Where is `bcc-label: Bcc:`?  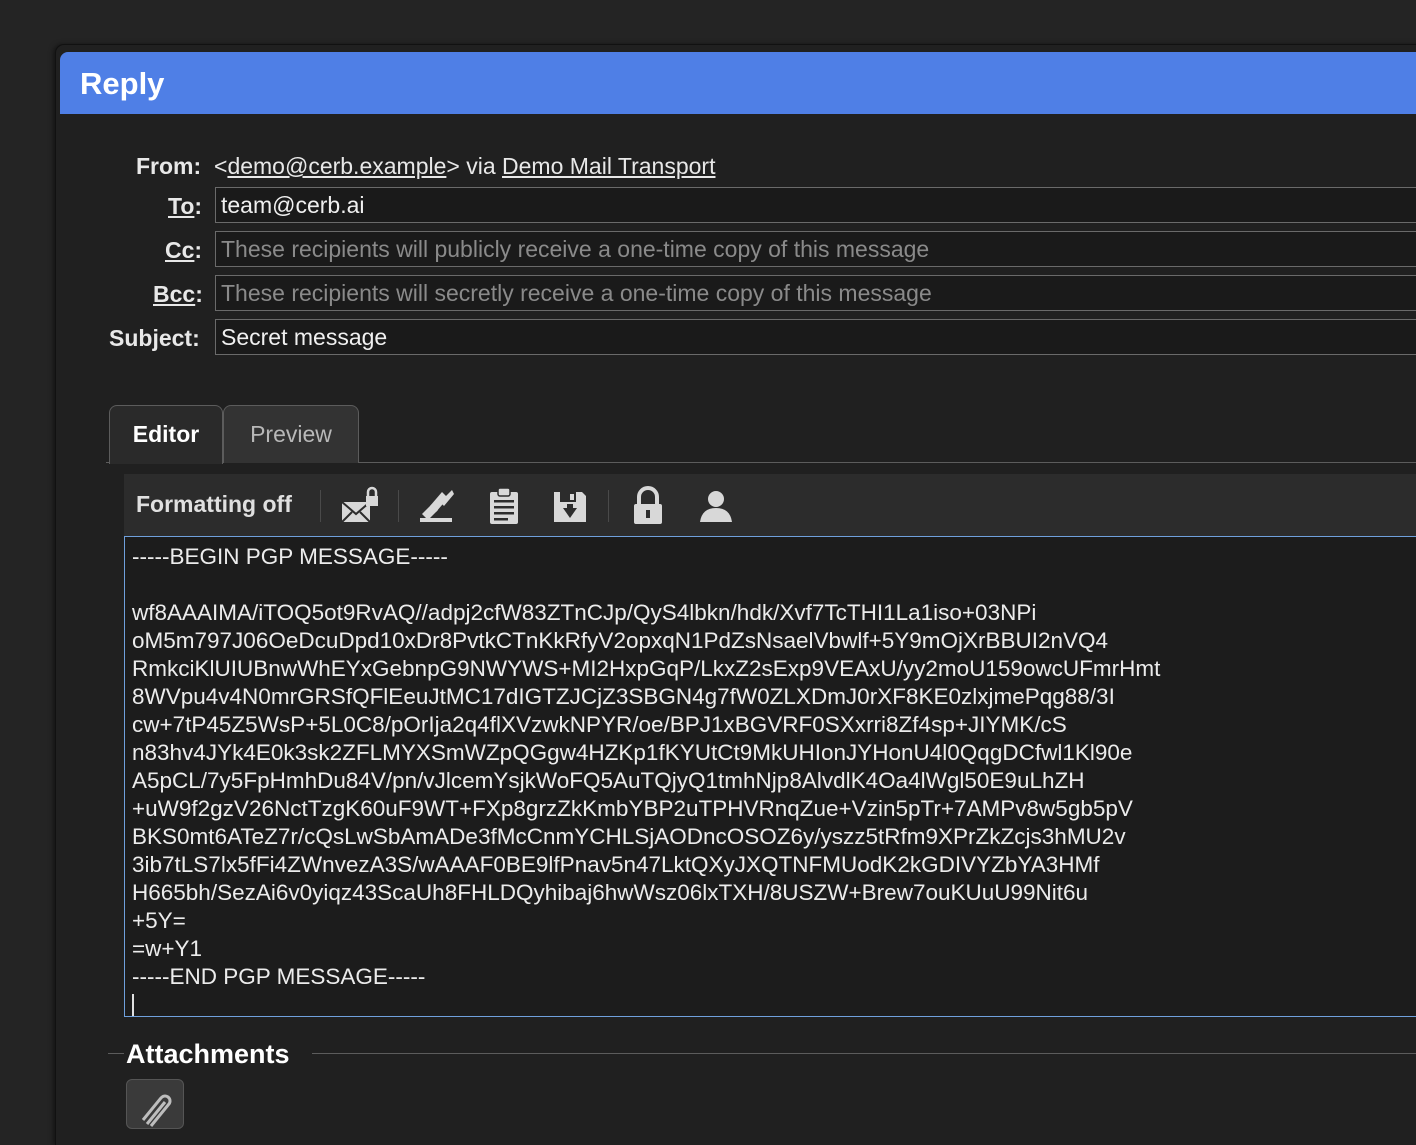
bcc-label: Bcc: is located at coordinates (178, 294).